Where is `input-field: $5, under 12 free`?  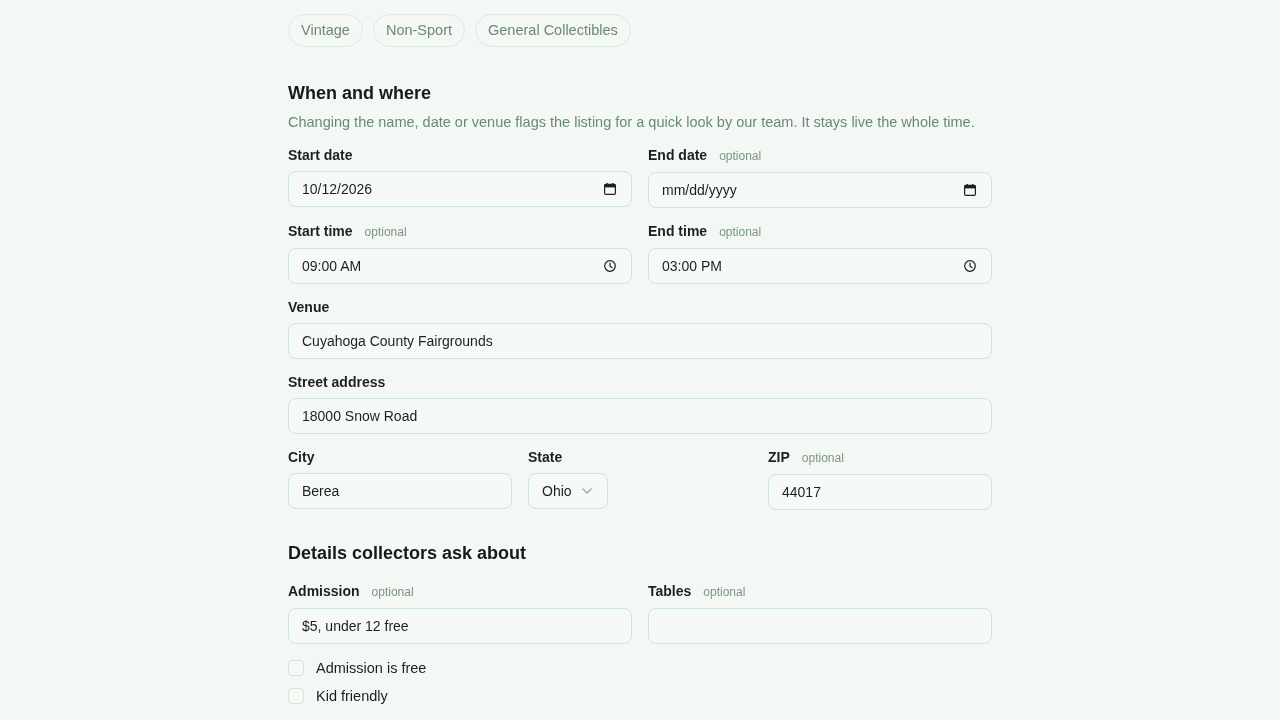
input-field: $5, under 12 free is located at coordinates (460, 626).